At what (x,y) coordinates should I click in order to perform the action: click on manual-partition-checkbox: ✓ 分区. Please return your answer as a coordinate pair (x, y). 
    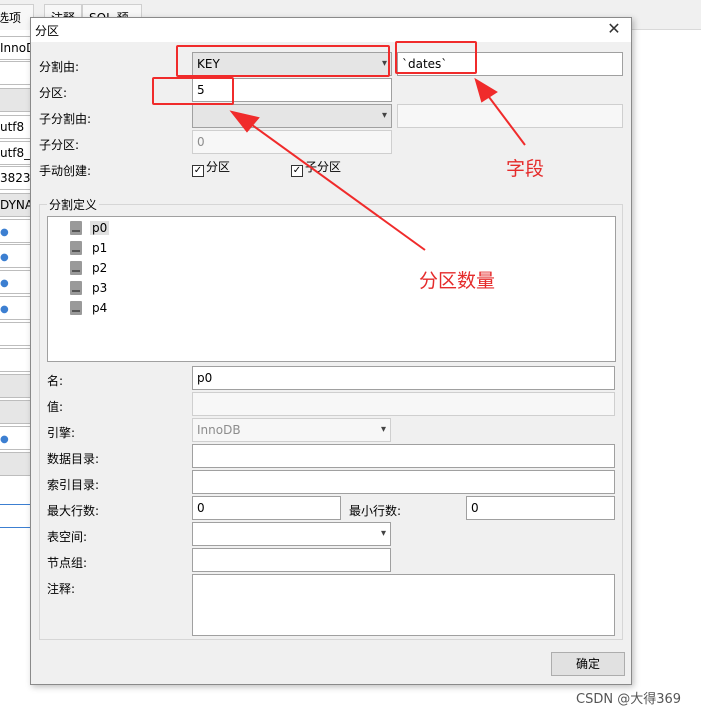
    Looking at the image, I should click on (211, 167).